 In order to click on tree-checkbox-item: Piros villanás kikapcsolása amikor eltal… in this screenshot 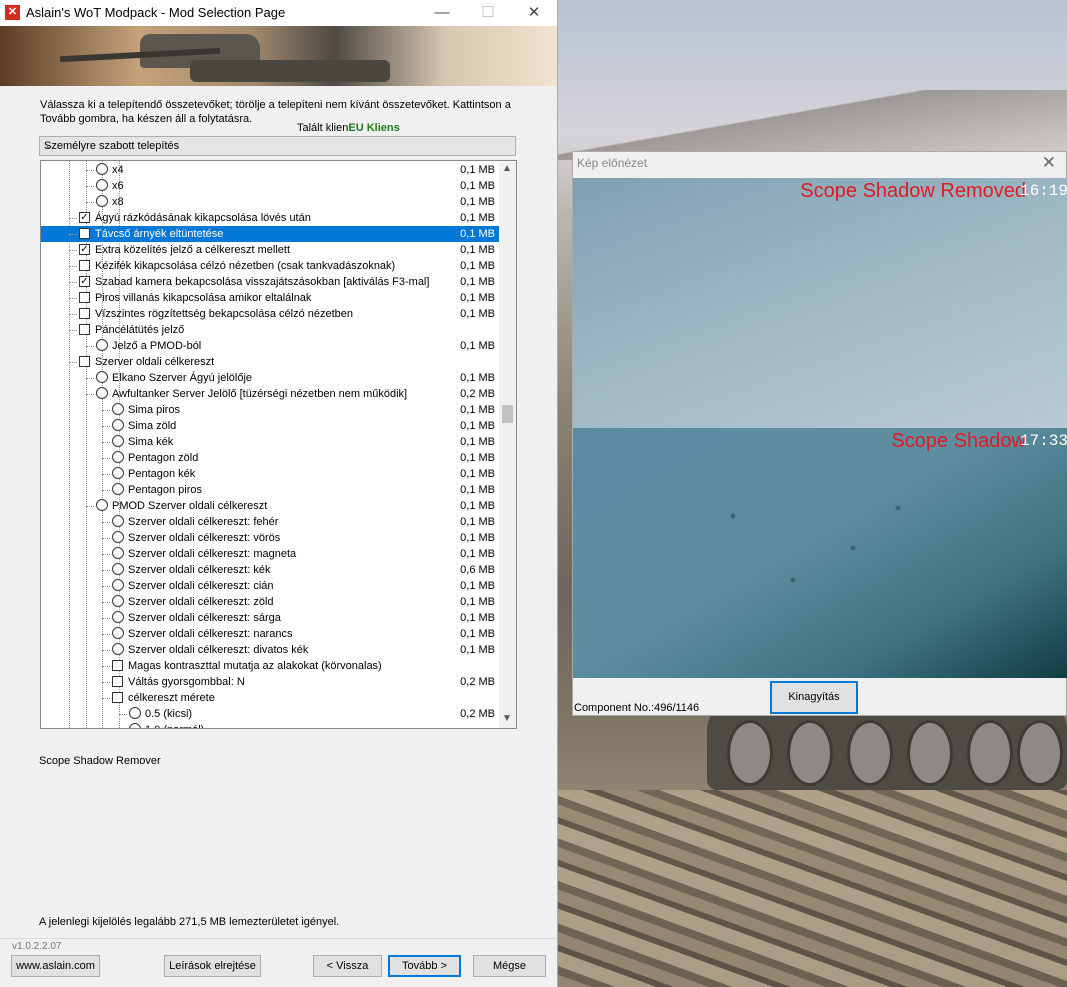, I will do `click(270, 298)`.